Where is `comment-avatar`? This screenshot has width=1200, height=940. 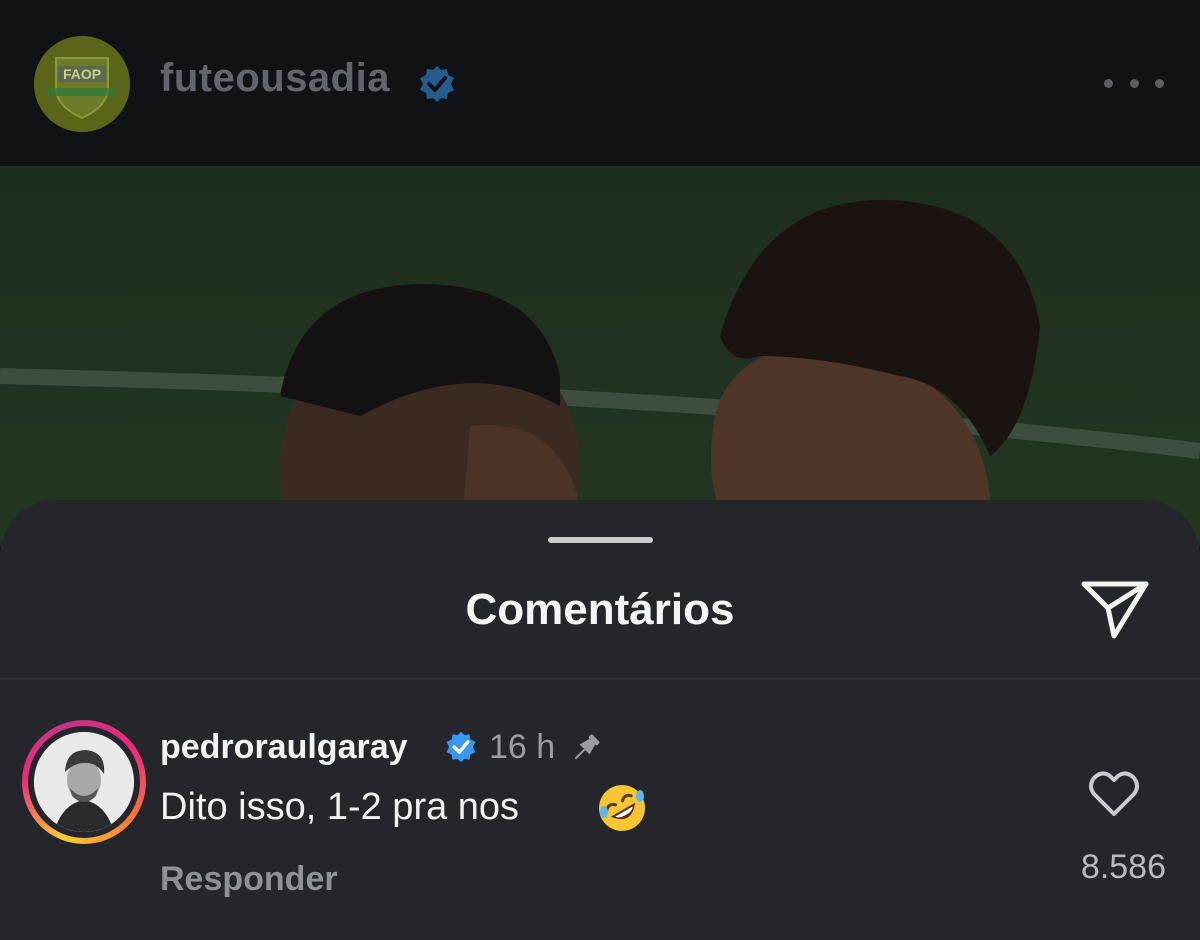
comment-avatar is located at coordinates (84, 782).